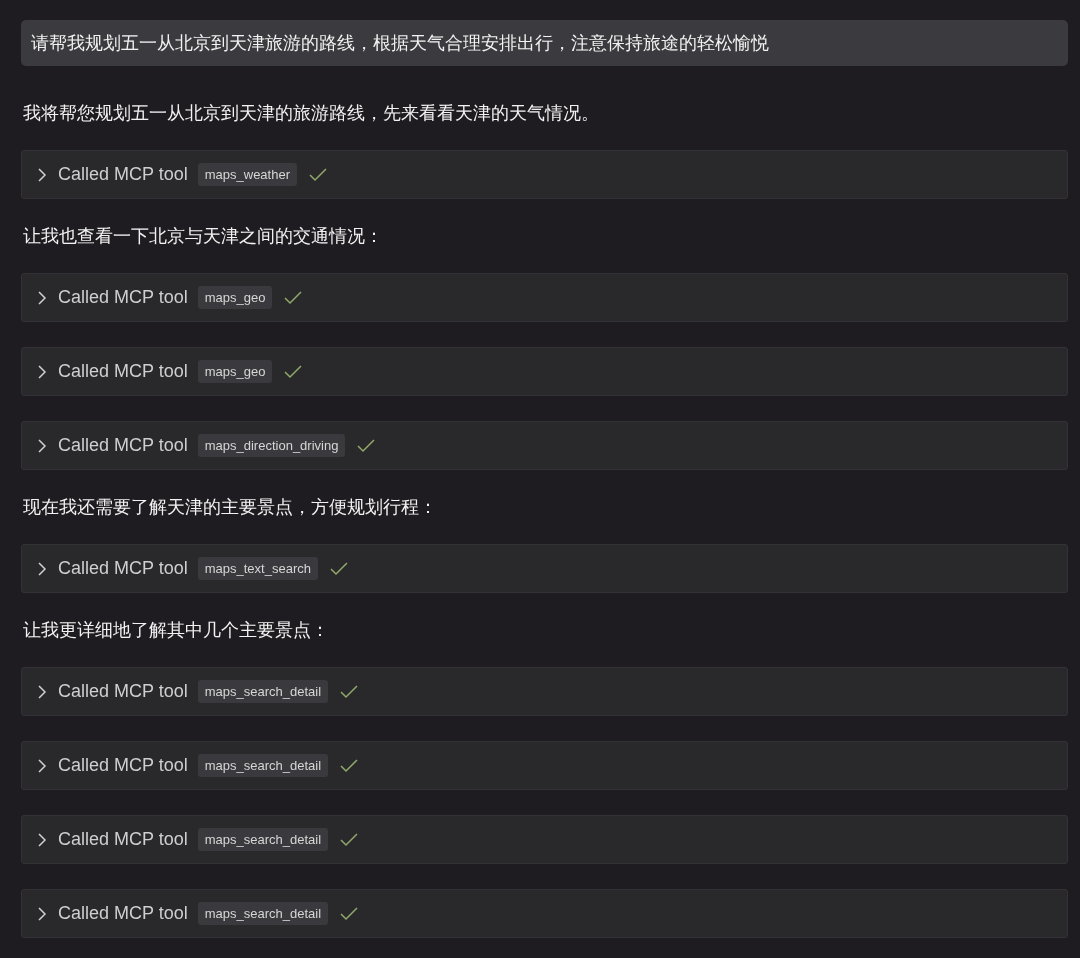 The height and width of the screenshot is (958, 1080). Describe the element at coordinates (230, 507) in the screenshot. I see `message-text: 现在我还需要了解天津的主要景点，方便规划行程：` at that location.